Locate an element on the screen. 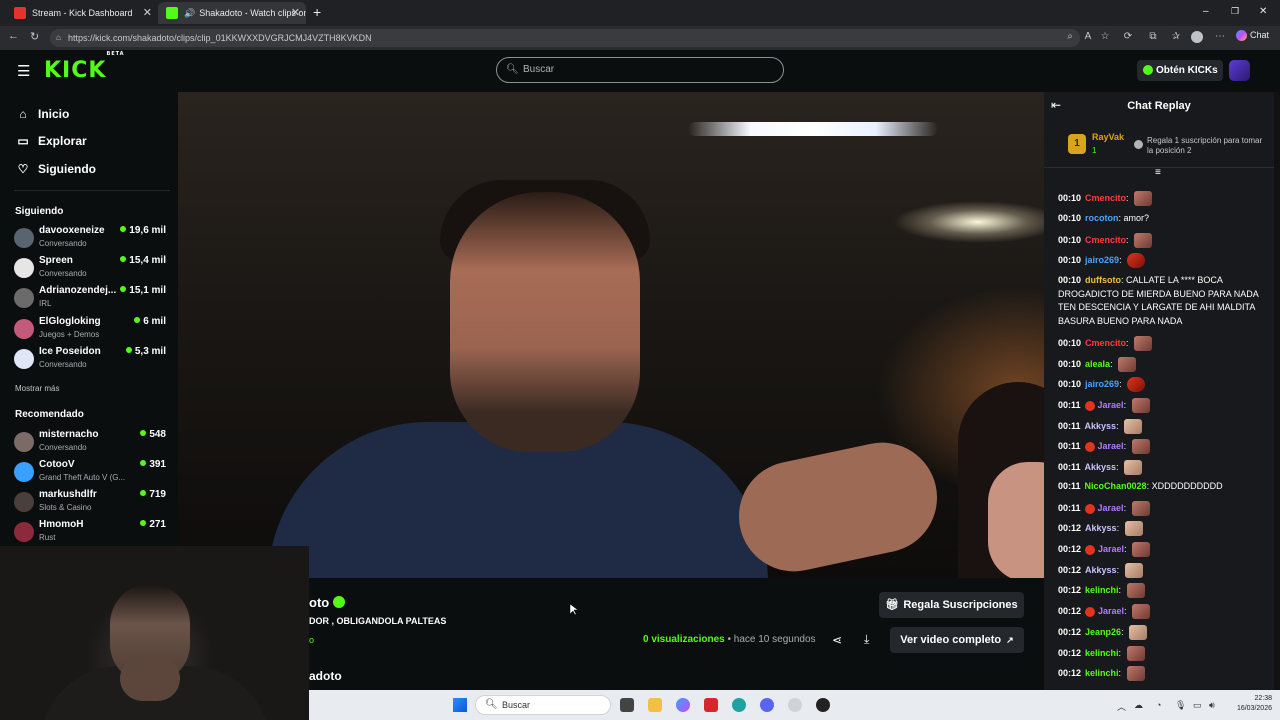 The height and width of the screenshot is (720, 1280). display-icon: ▭ is located at coordinates (1197, 705).